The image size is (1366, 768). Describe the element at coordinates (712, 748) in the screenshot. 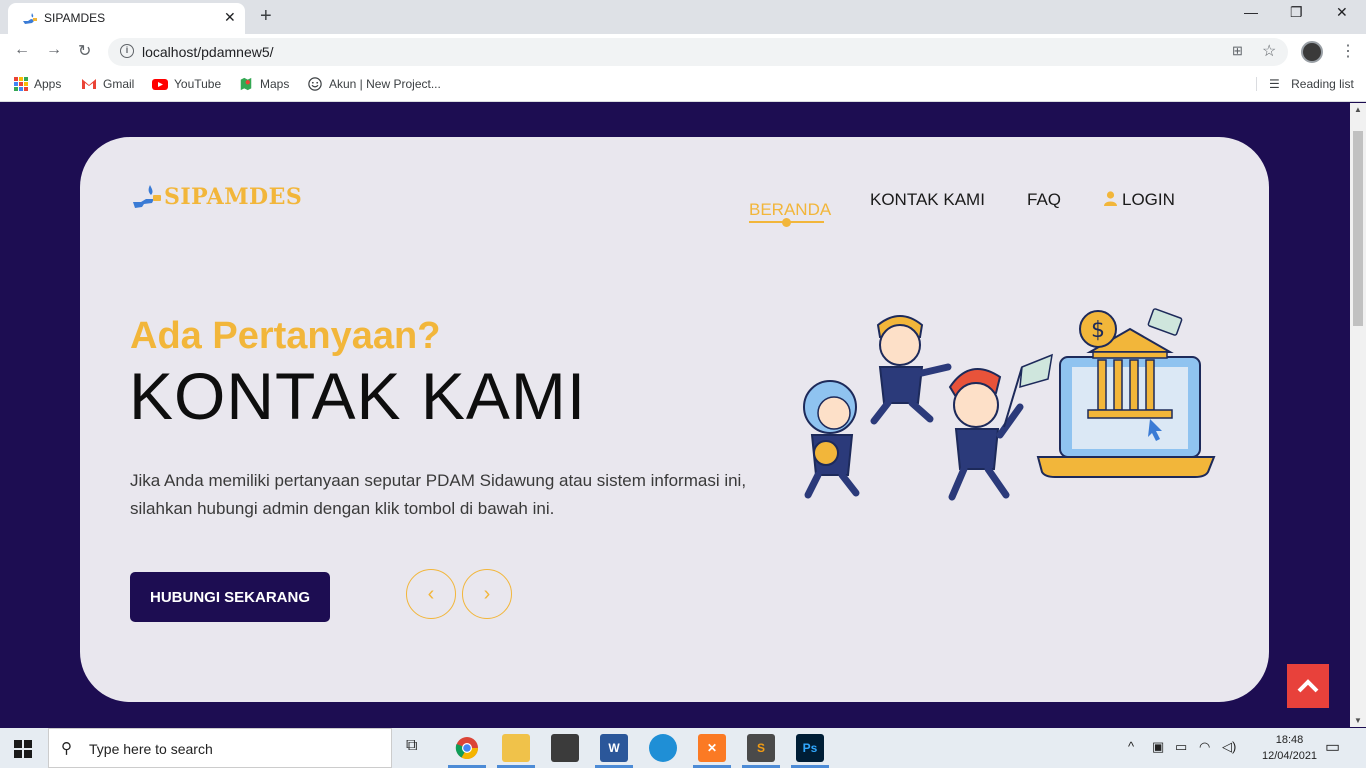

I see `xampp-icon: ✕` at that location.